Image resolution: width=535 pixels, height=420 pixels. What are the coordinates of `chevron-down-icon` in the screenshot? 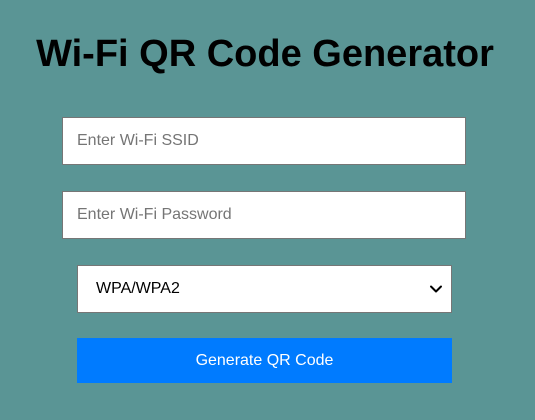 It's located at (436, 289).